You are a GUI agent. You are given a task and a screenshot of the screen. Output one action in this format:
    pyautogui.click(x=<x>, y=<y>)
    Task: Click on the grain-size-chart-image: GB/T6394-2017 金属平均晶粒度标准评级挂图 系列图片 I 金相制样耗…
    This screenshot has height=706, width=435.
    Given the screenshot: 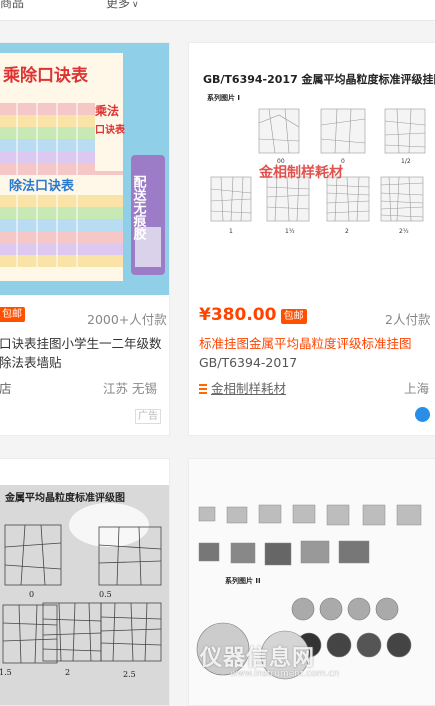 What is the action you would take?
    pyautogui.click(x=319, y=153)
    